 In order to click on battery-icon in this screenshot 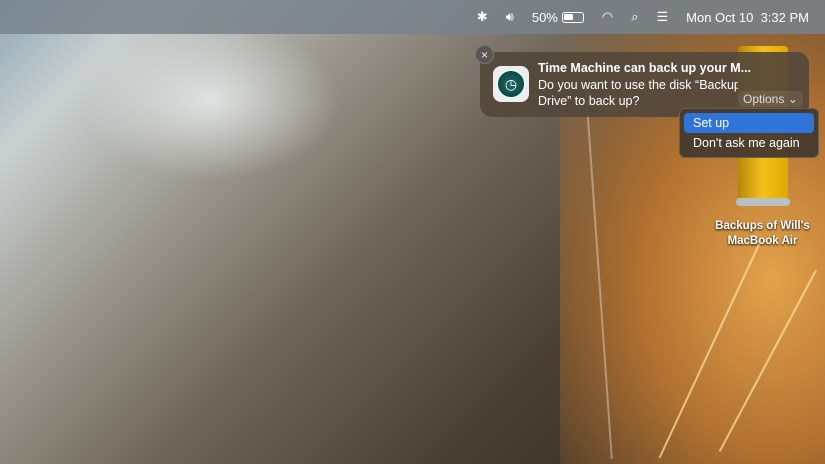, I will do `click(572, 17)`.